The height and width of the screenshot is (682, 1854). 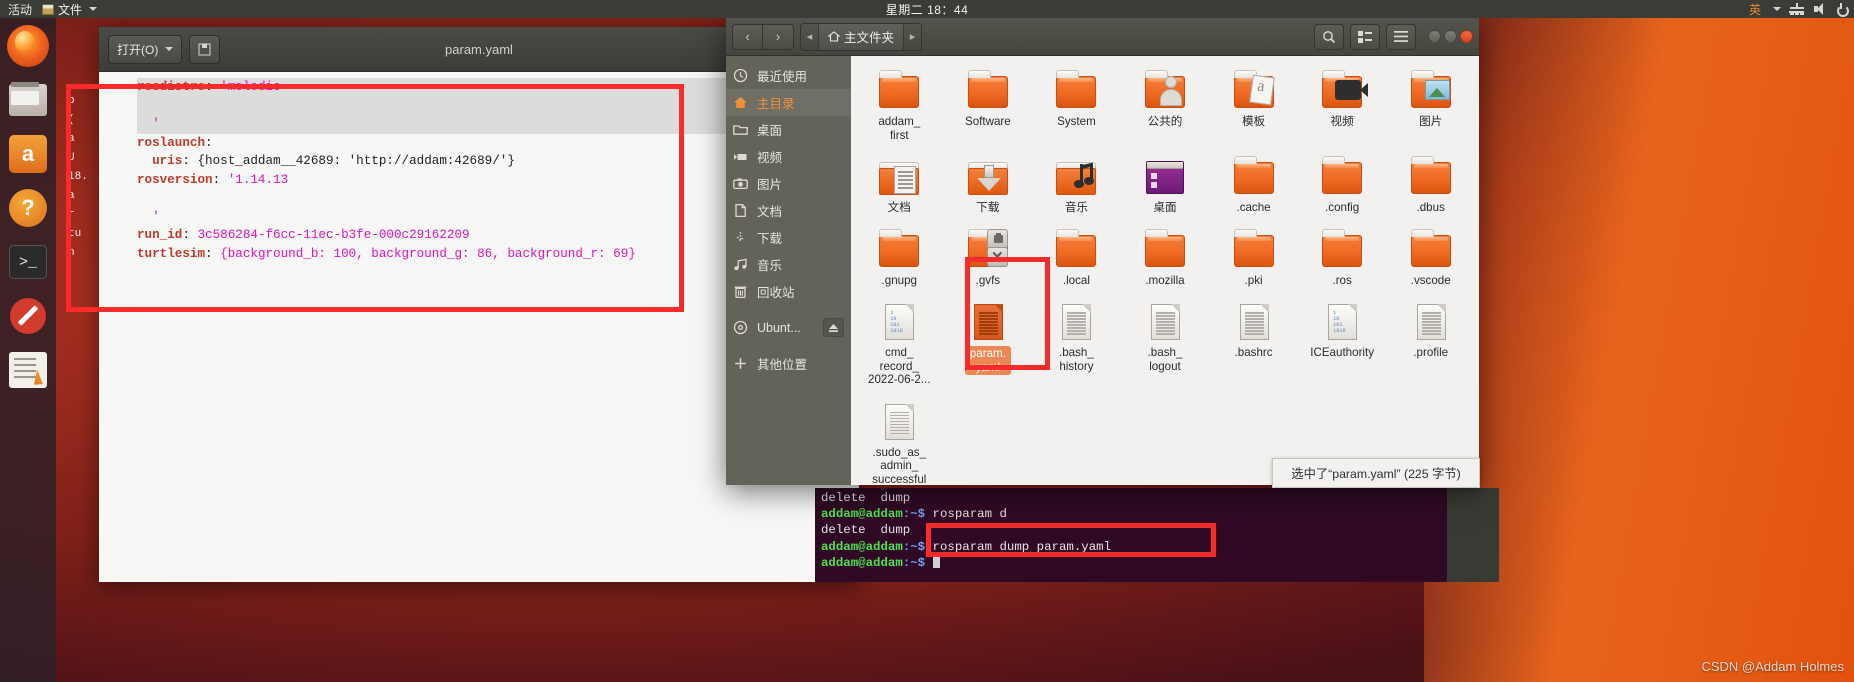 I want to click on clock: 星期二 18：44, so click(x=927, y=9).